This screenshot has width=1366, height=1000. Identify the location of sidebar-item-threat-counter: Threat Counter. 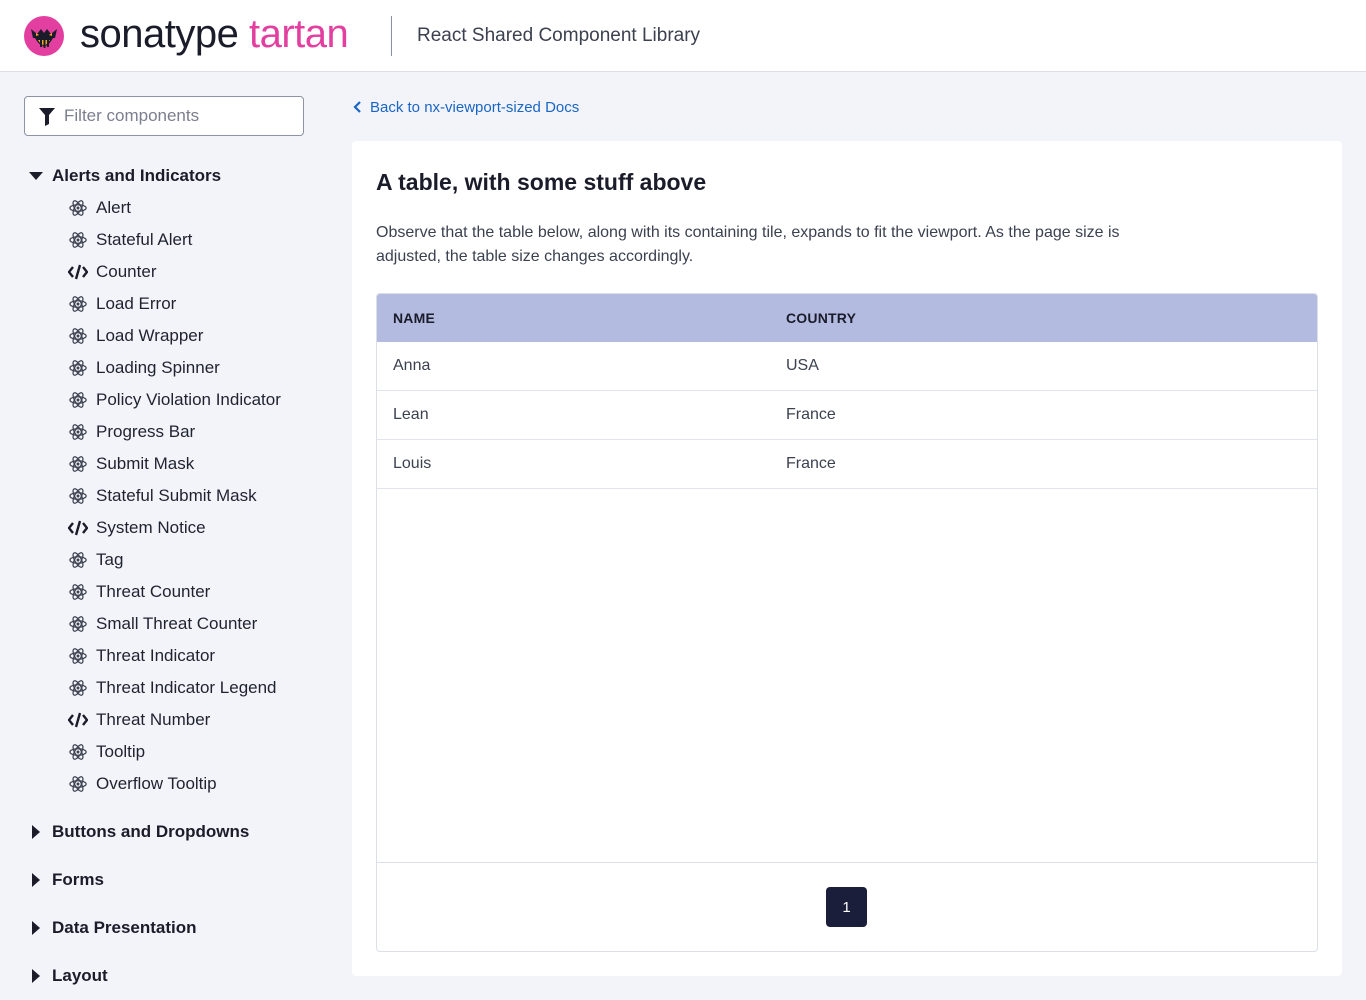
(139, 592).